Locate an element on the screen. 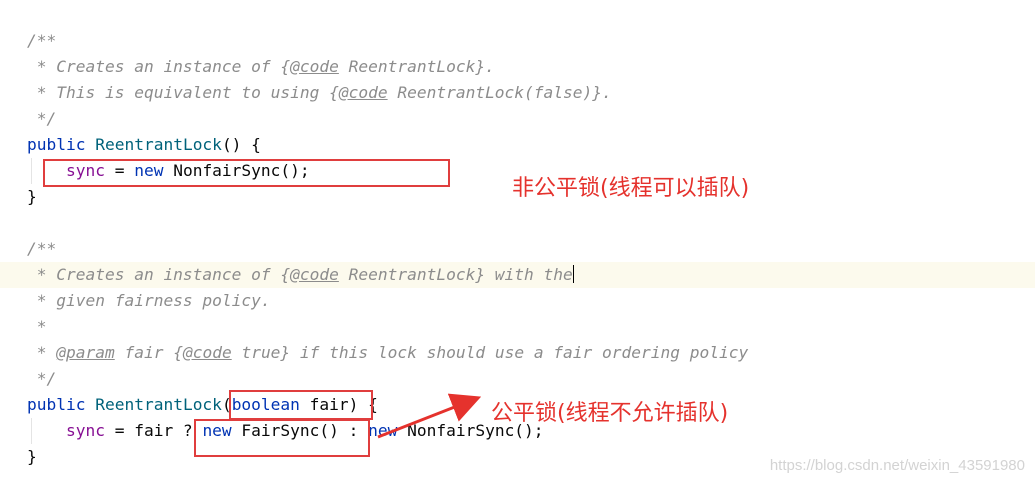 The width and height of the screenshot is (1035, 486). fair-lock-annotation: 公平锁(线程不允许插队) is located at coordinates (610, 413).